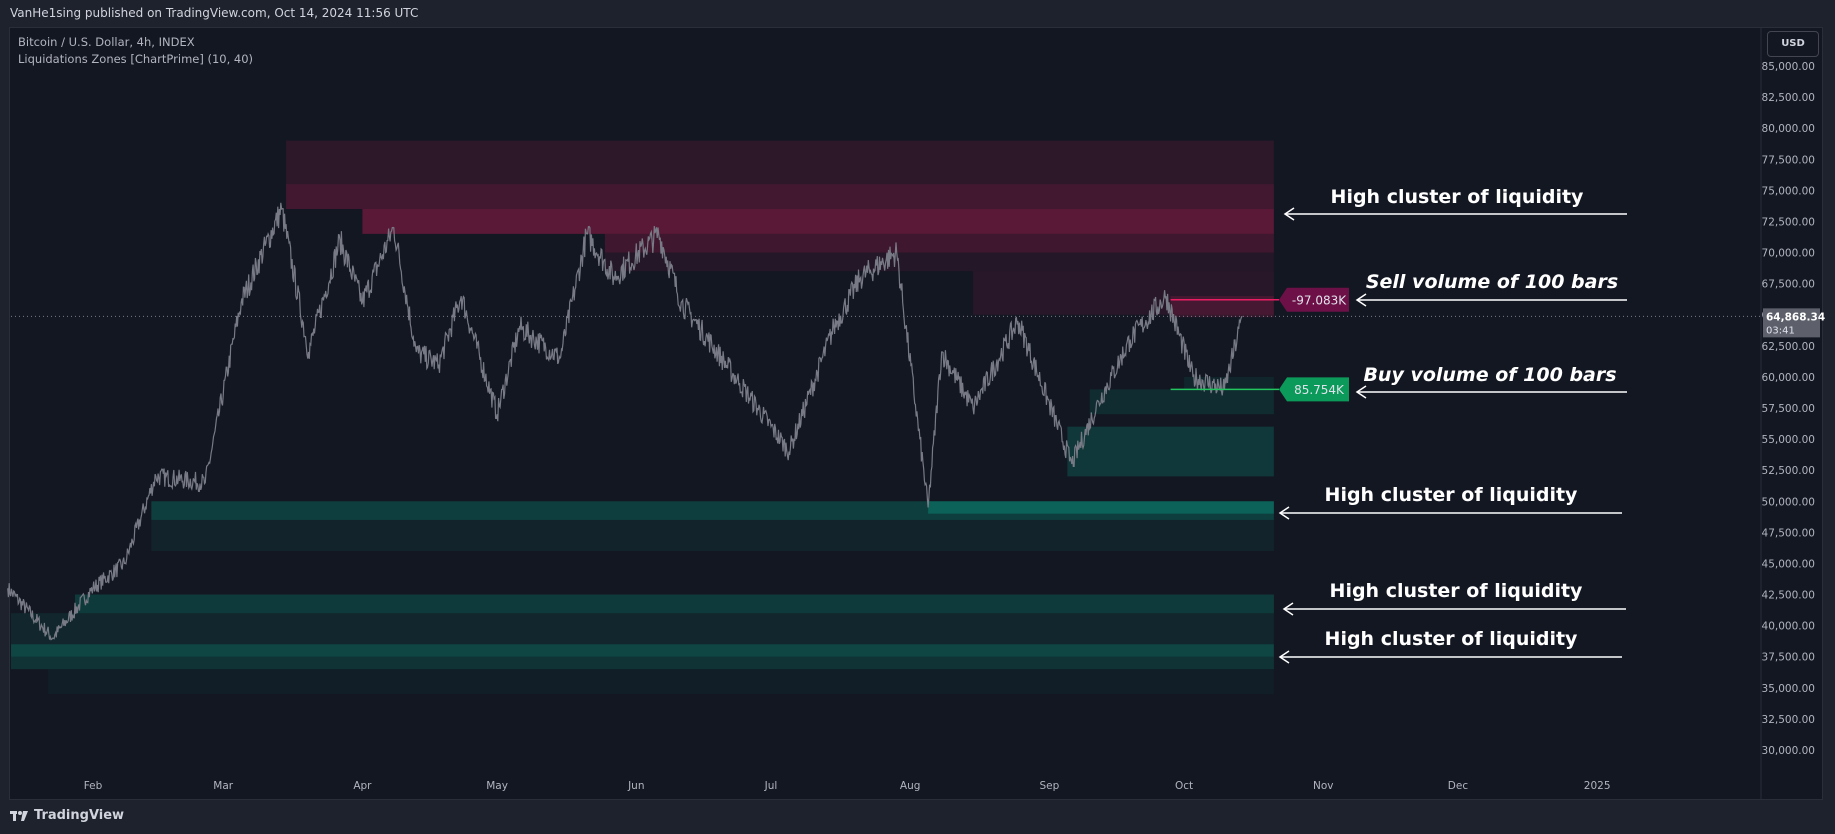 The width and height of the screenshot is (1835, 834). Describe the element at coordinates (1788, 471) in the screenshot. I see `y-tick-label: 52,500.00` at that location.